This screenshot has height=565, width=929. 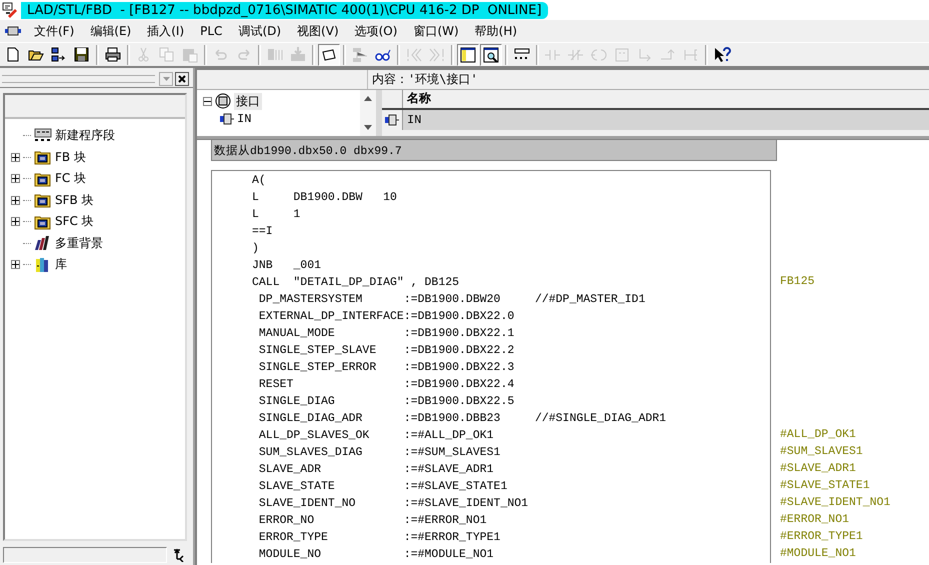 I want to click on document-icon, so click(x=13, y=31).